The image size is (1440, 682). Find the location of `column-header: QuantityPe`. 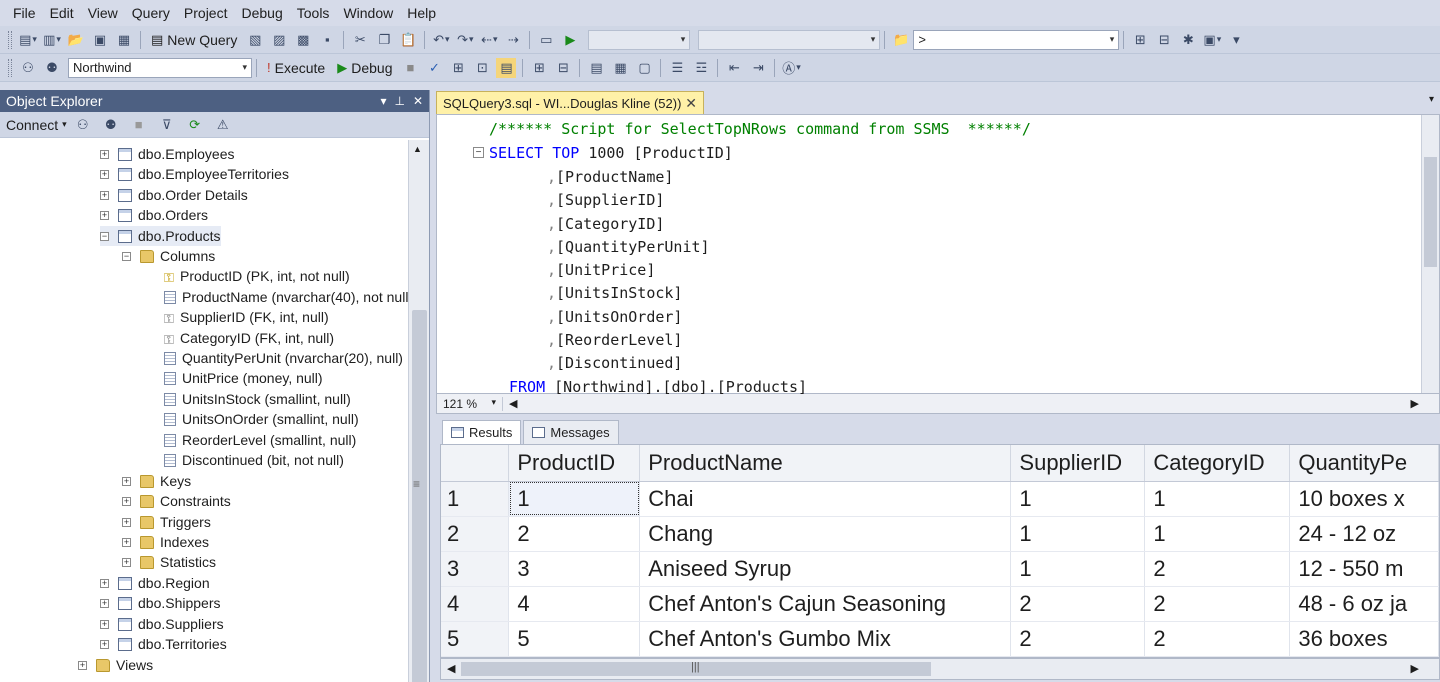

column-header: QuantityPe is located at coordinates (1364, 463).